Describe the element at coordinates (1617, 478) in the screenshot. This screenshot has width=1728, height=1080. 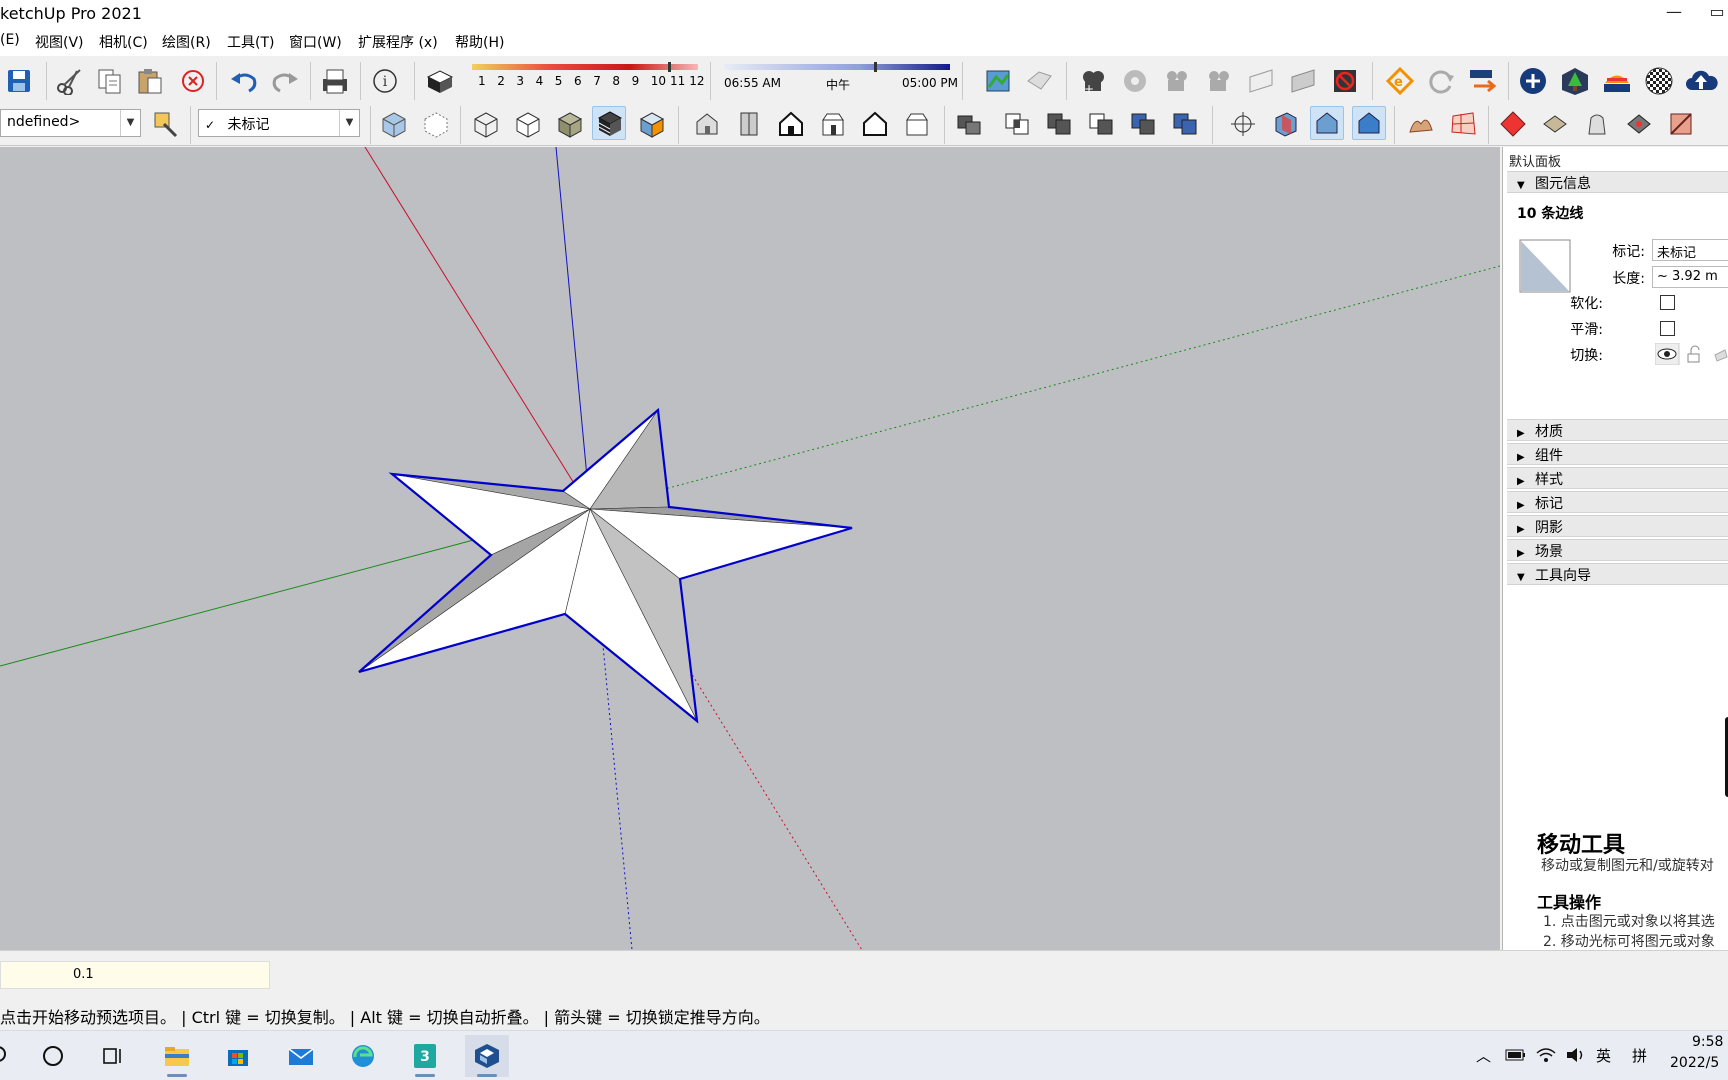
I see `styles-header: ▶ 样式` at that location.